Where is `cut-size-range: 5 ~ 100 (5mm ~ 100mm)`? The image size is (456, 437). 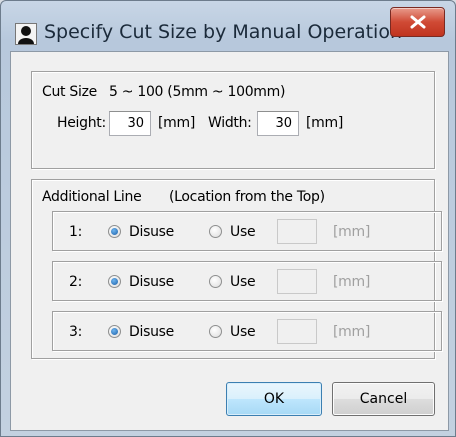 cut-size-range: 5 ~ 100 (5mm ~ 100mm) is located at coordinates (197, 92).